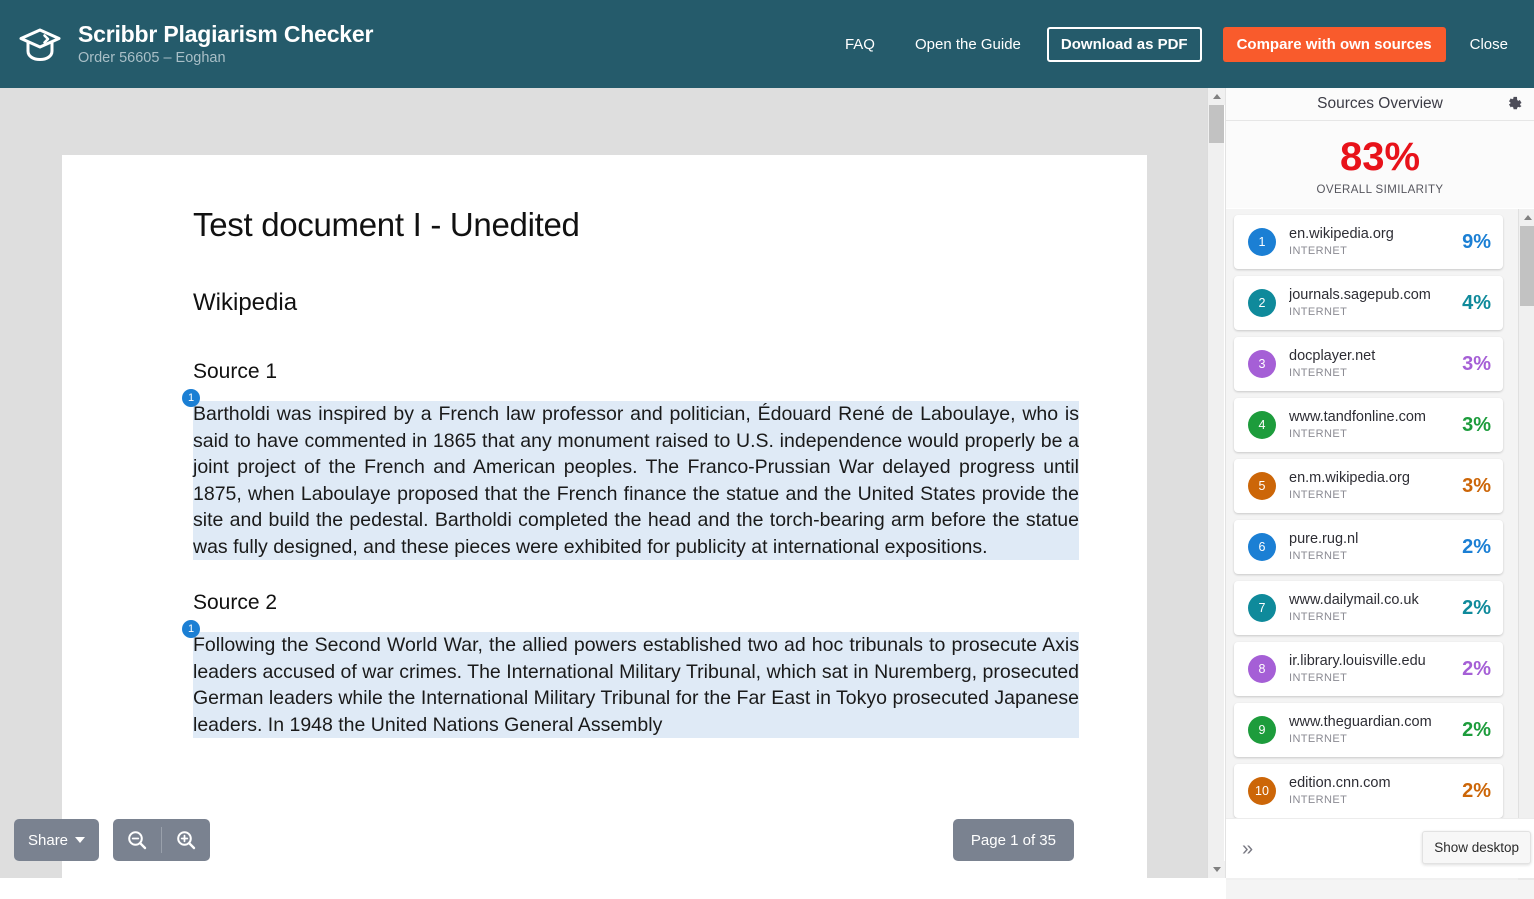  I want to click on source-item: 6 pure.rug.nl INTERNET 2%, so click(1368, 547).